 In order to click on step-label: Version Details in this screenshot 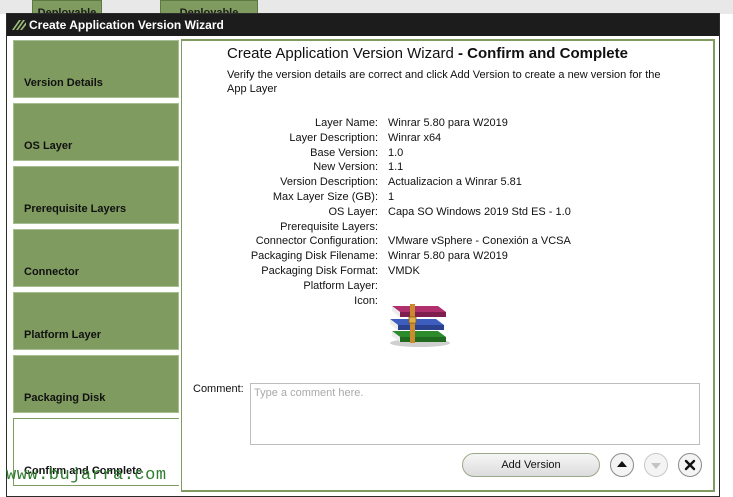, I will do `click(63, 83)`.